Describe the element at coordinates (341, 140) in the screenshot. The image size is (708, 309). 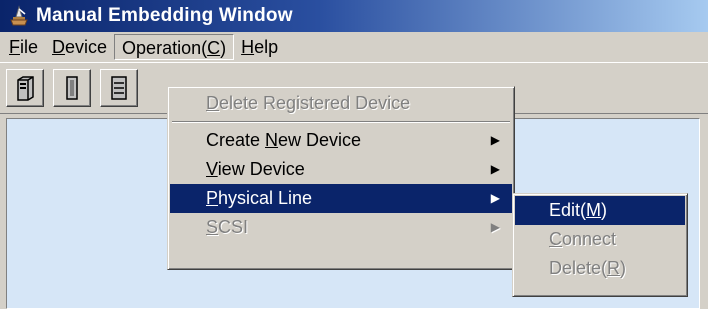
I see `menu-item-create-new-device: Create New Device ▶` at that location.